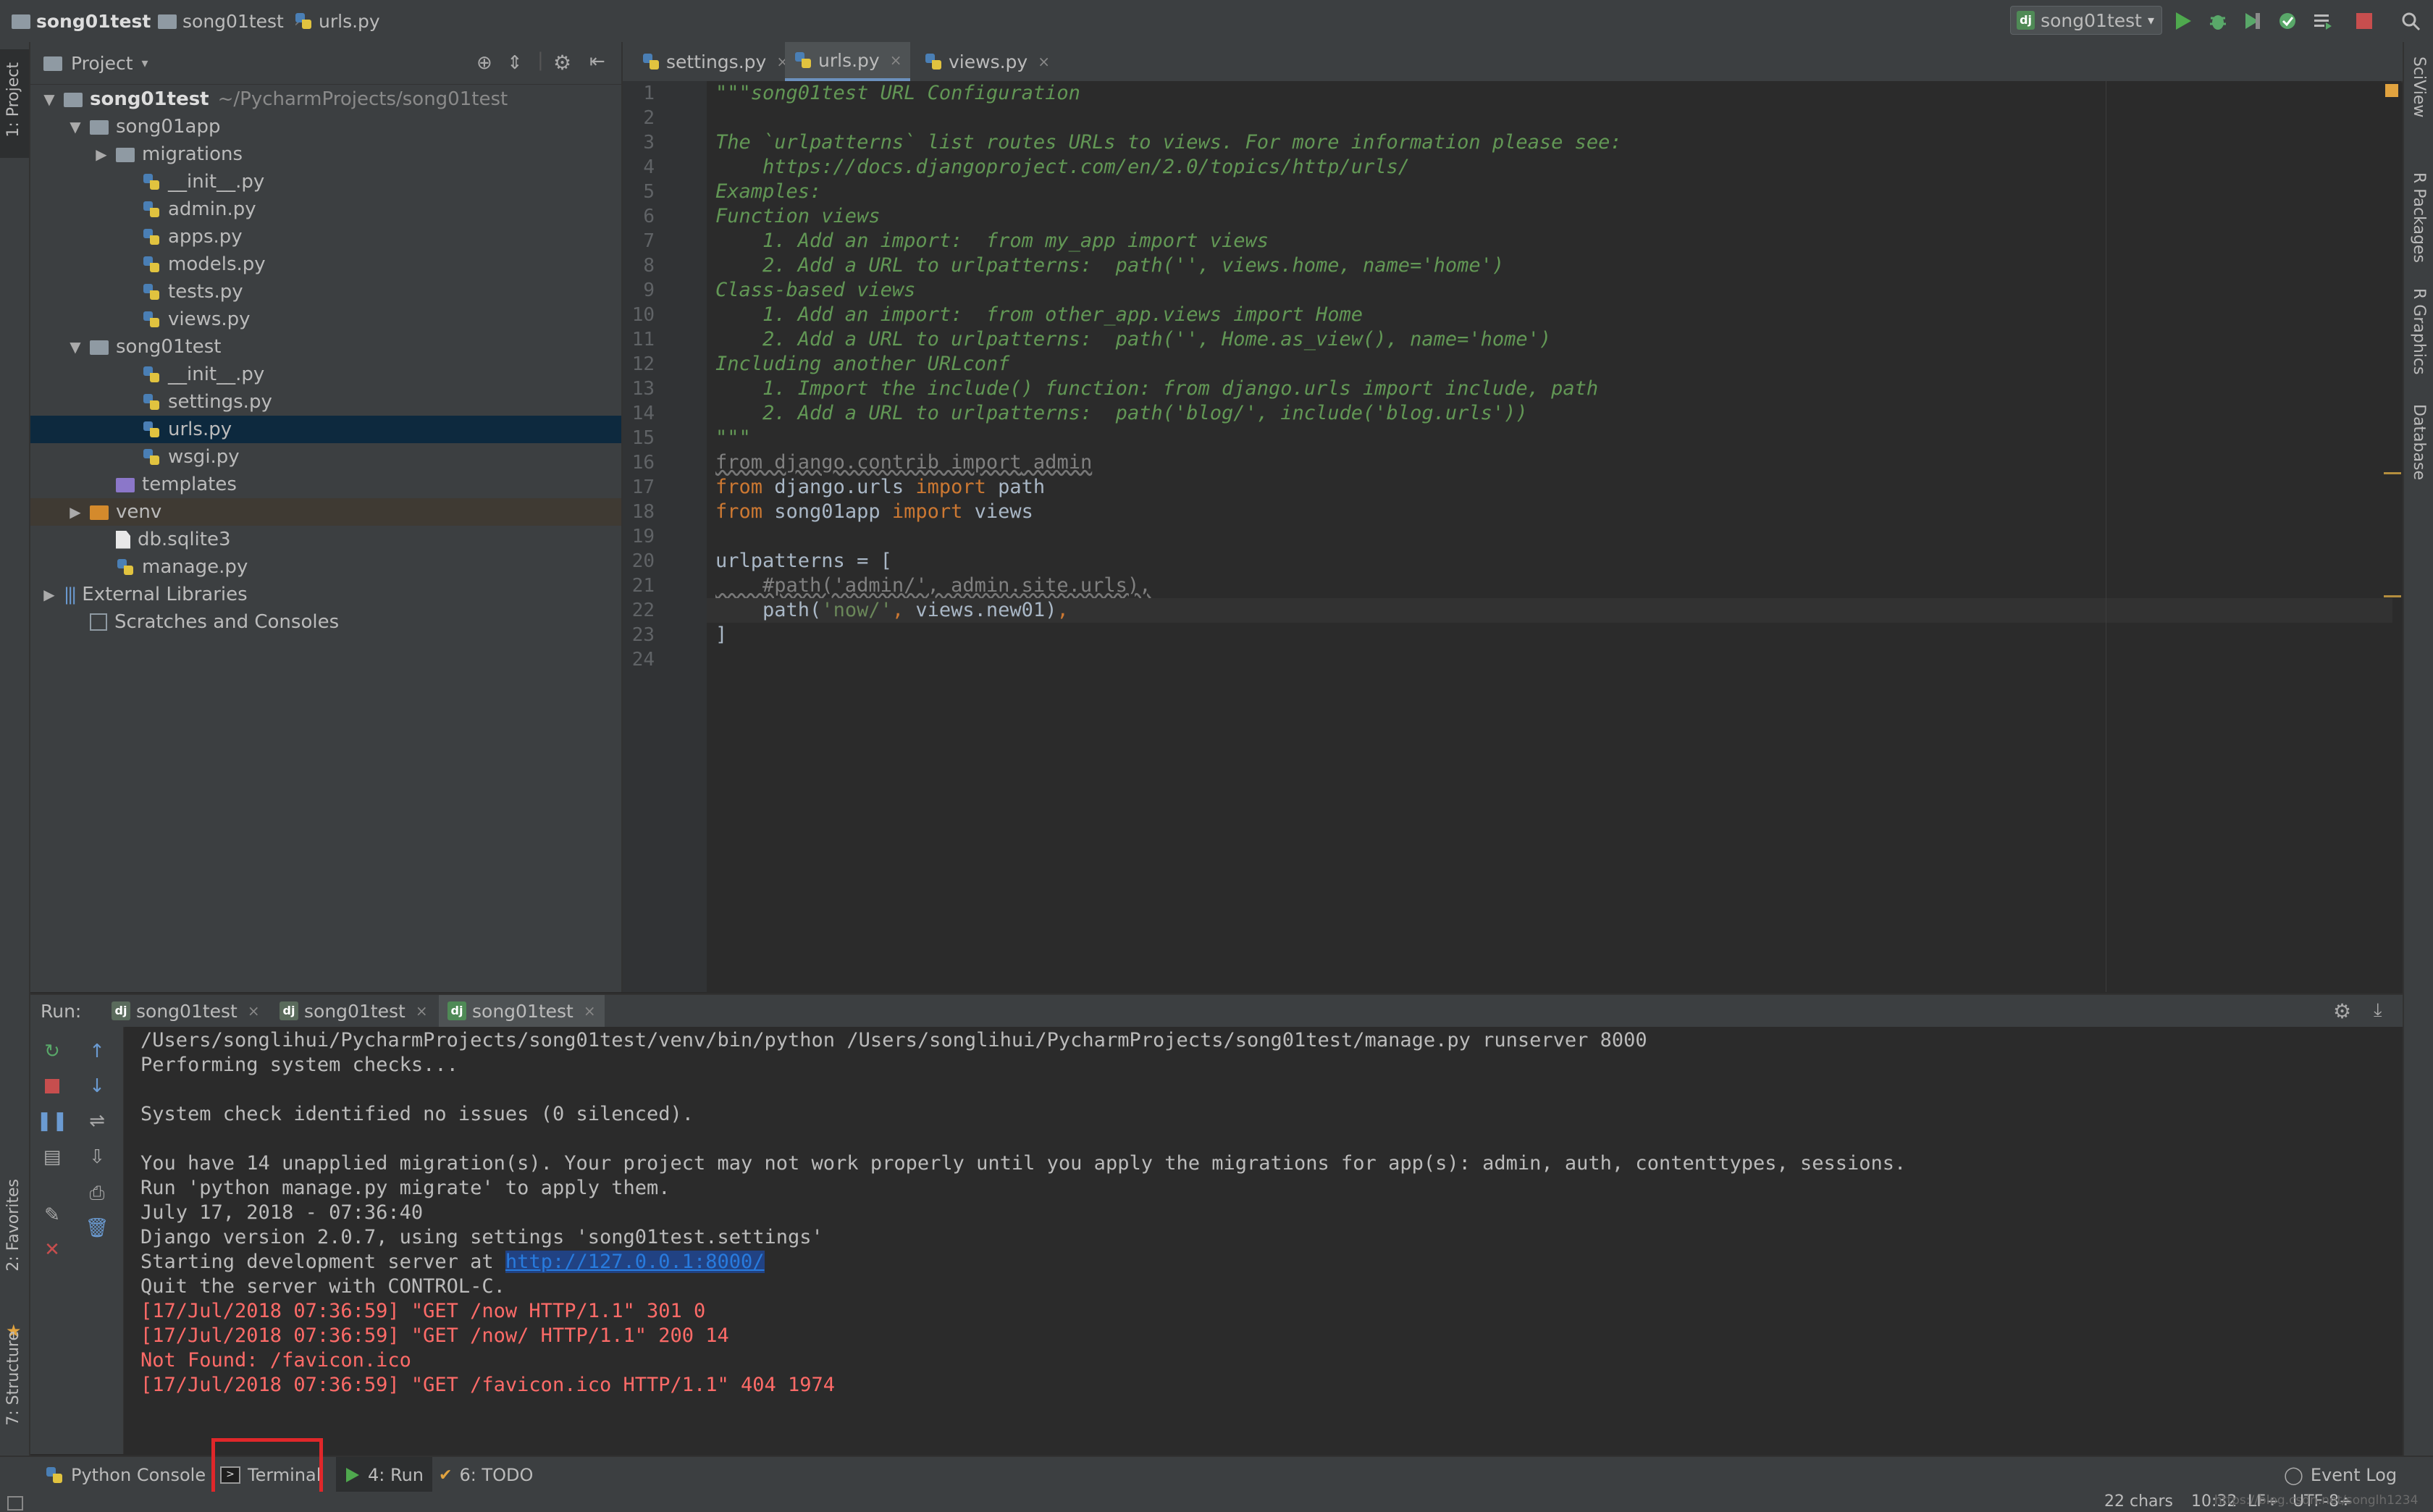  I want to click on breadcrumb-folder: song01test ›, so click(229, 21).